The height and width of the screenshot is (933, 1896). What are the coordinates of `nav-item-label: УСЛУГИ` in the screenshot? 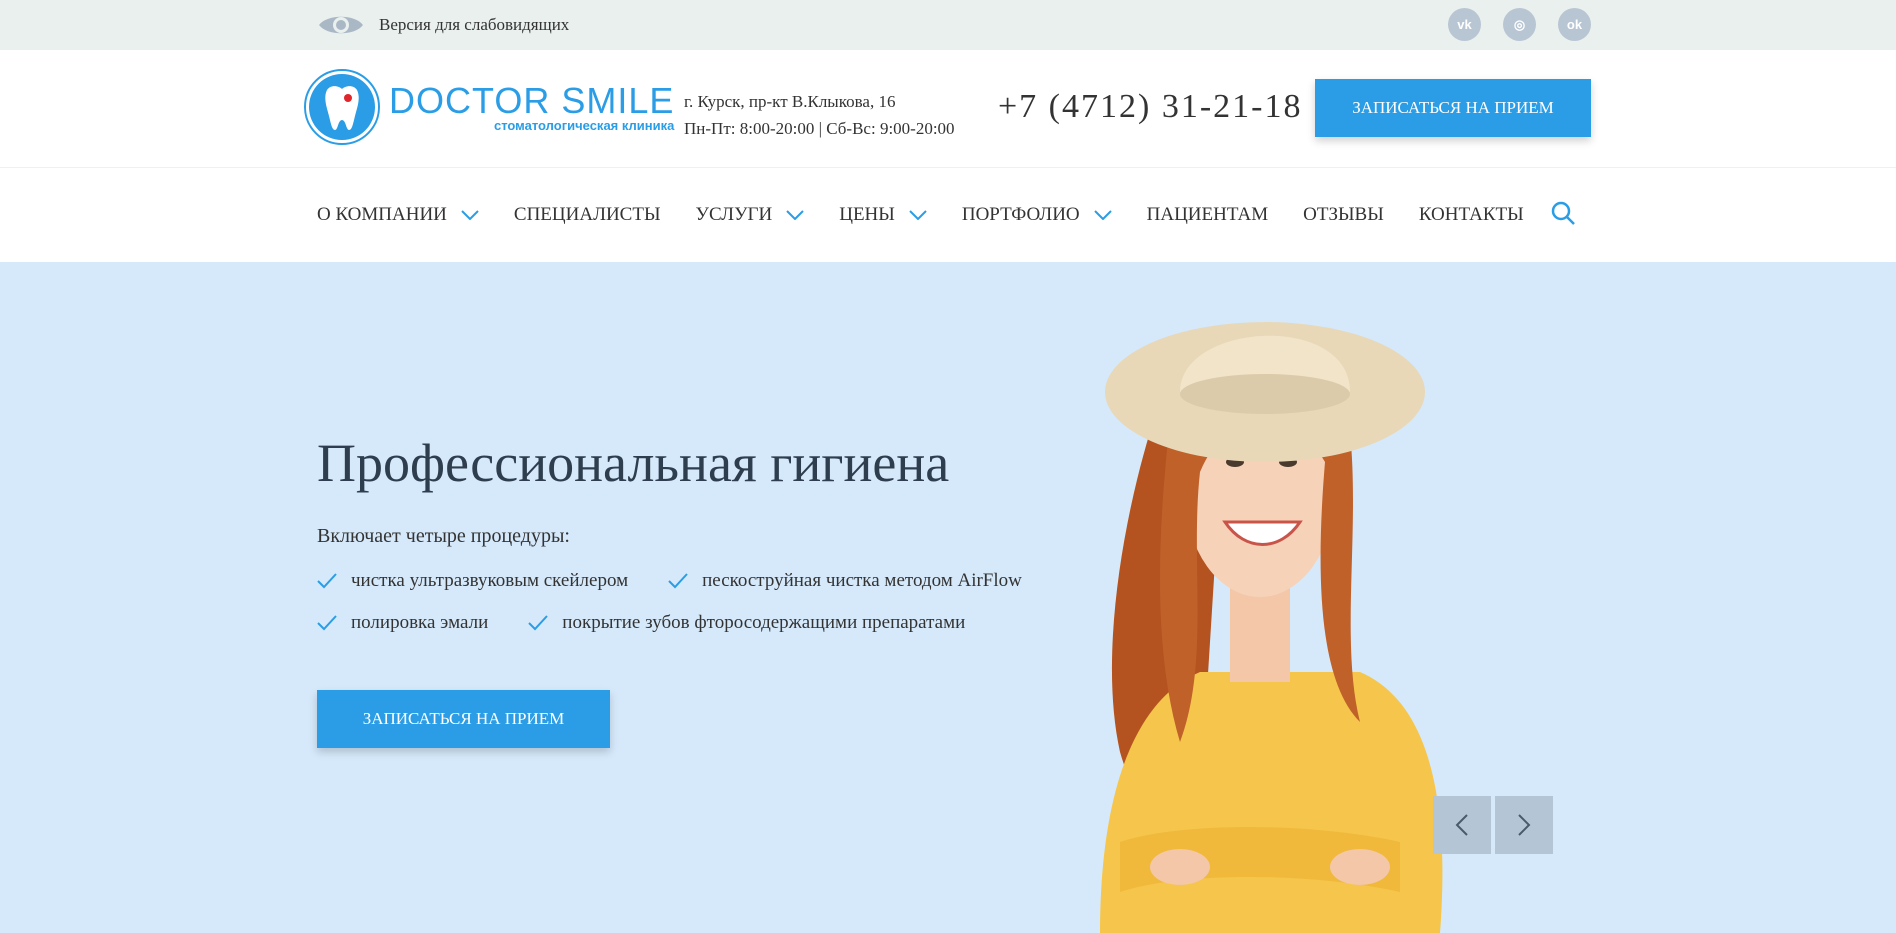 It's located at (734, 214).